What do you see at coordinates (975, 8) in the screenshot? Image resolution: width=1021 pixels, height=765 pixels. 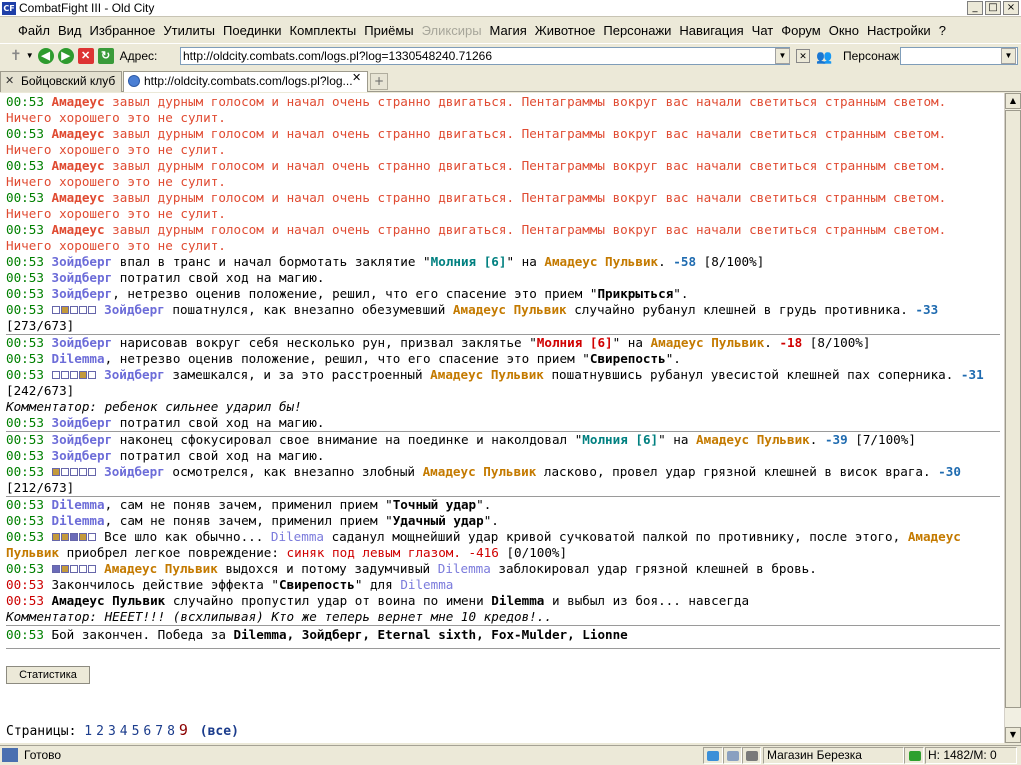 I see `minimize-button: _` at bounding box center [975, 8].